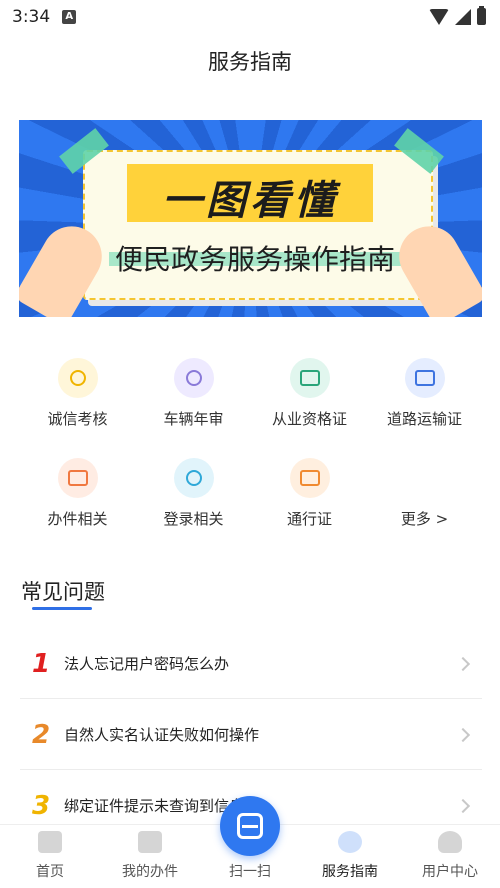 This screenshot has width=500, height=888. Describe the element at coordinates (147, 664) in the screenshot. I see `faq-question: 法人忘记用户密码怎么办` at that location.